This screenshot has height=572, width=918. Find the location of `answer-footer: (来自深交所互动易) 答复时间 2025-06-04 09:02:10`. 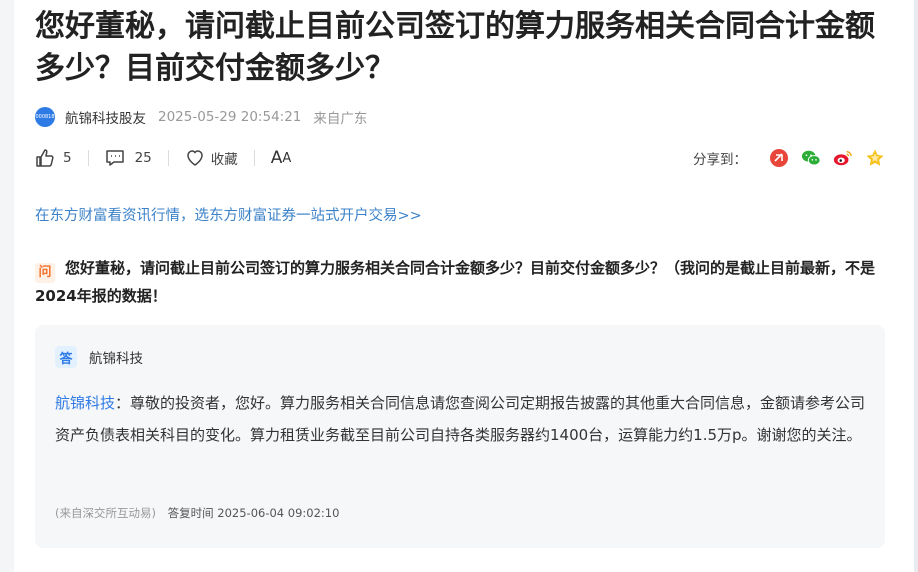

answer-footer: (来自深交所互动易) 答复时间 2025-06-04 09:02:10 is located at coordinates (197, 513).